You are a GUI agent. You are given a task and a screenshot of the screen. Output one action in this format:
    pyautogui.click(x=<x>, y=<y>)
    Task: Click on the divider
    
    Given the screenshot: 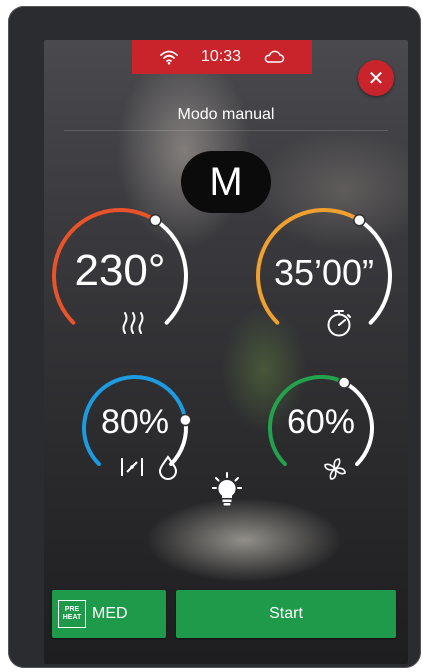 What is the action you would take?
    pyautogui.click(x=226, y=130)
    